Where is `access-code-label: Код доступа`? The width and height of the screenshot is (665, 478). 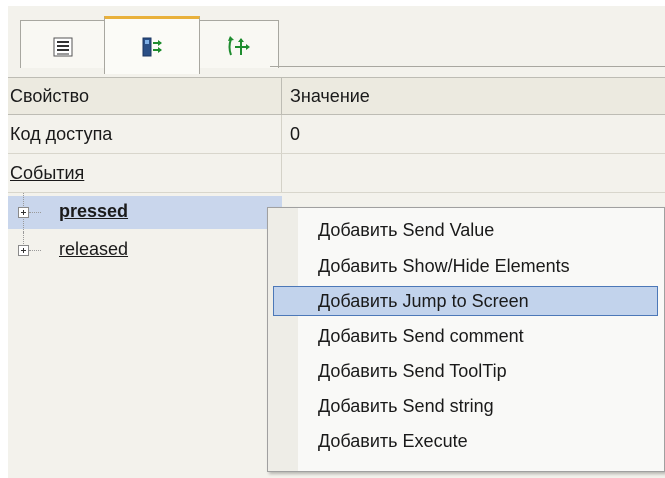 access-code-label: Код доступа is located at coordinates (145, 134).